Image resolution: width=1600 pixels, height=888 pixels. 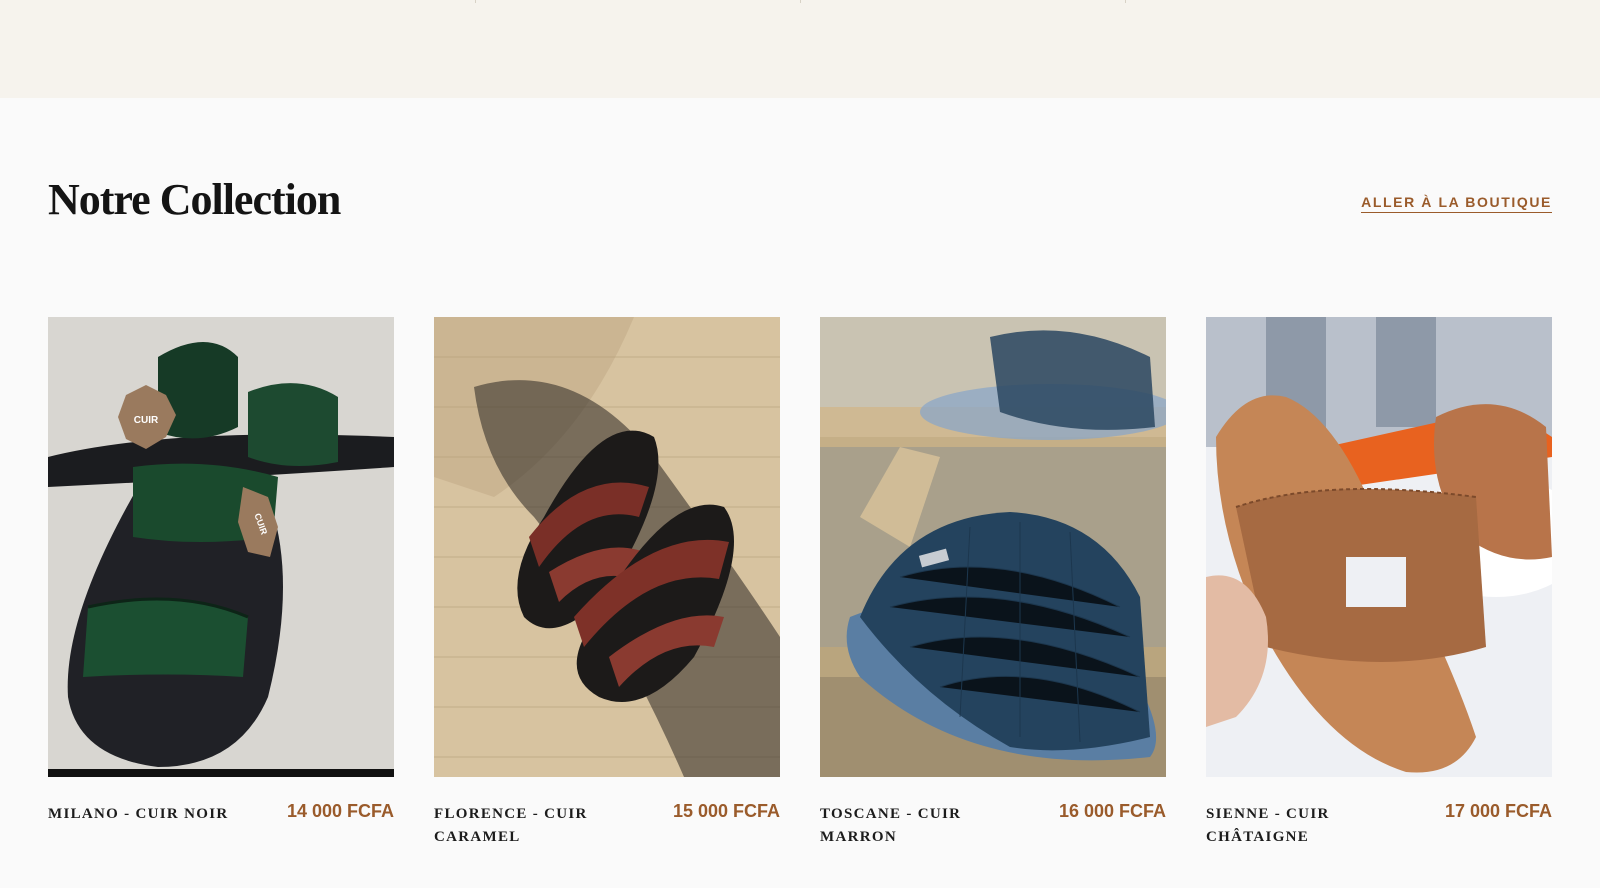 I want to click on go-to-shop-link: ALLER À LA BOUTIQUE, so click(x=1456, y=203).